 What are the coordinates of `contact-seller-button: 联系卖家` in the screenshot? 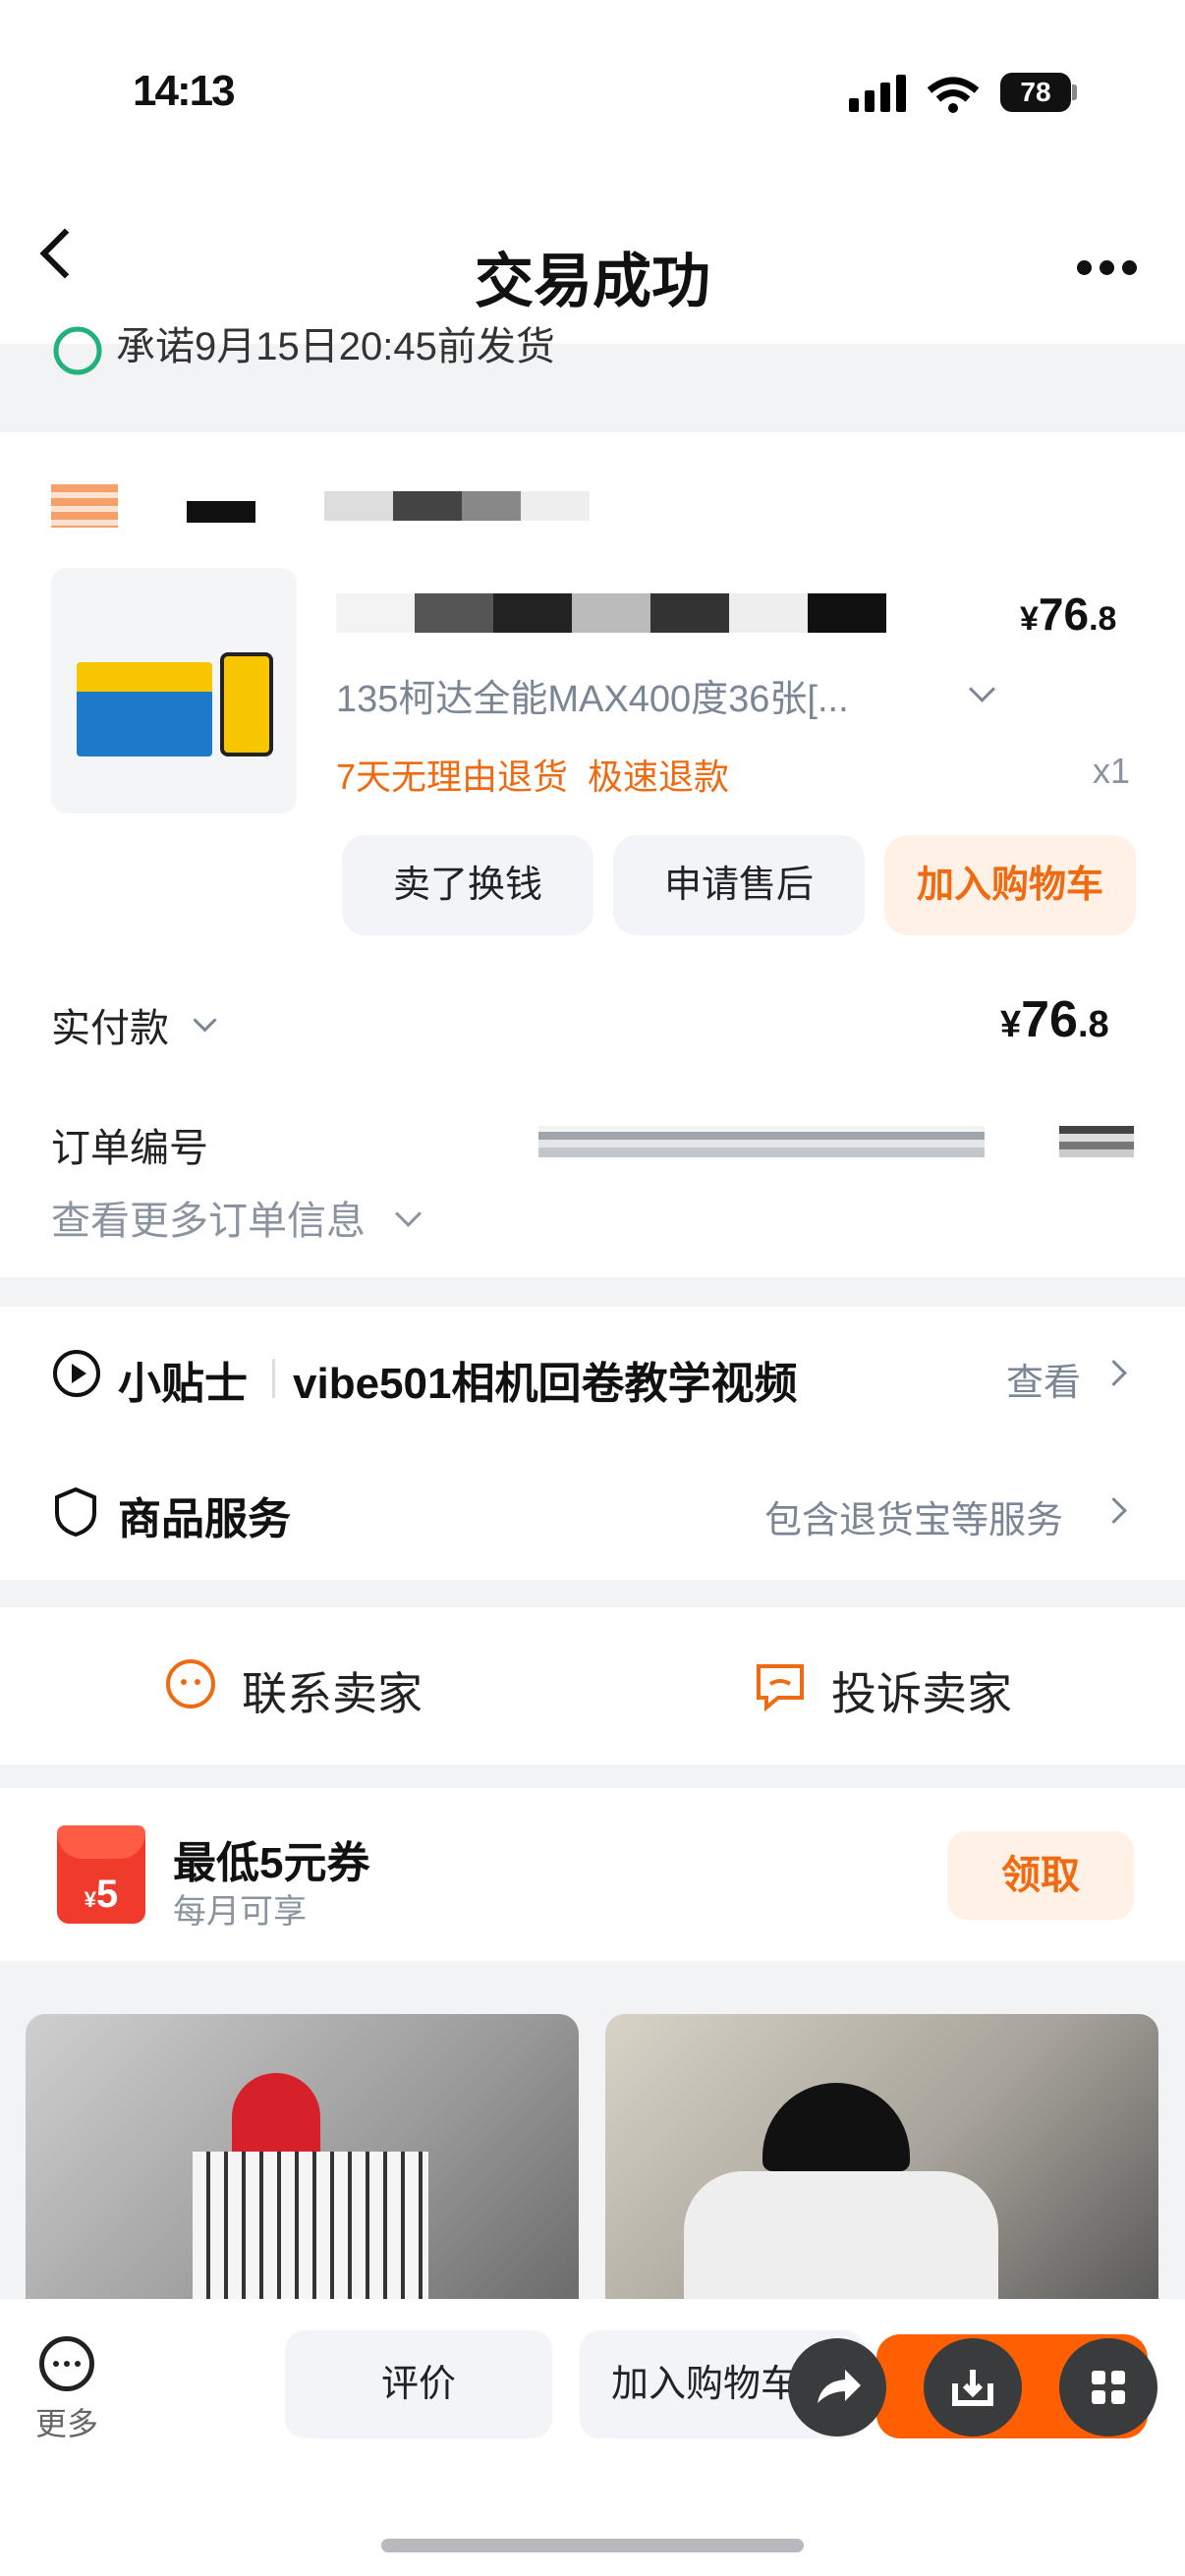 It's located at (333, 1690).